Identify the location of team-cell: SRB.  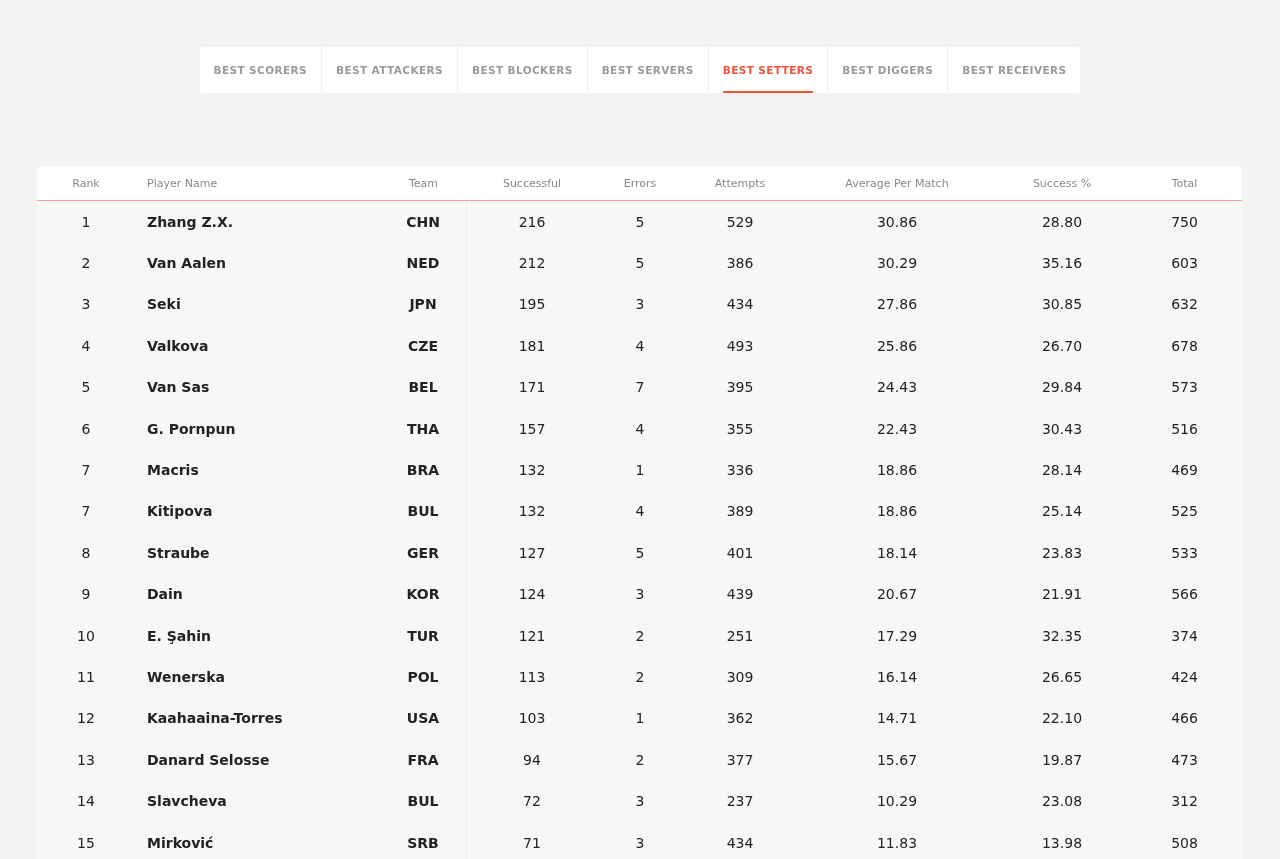
(423, 842).